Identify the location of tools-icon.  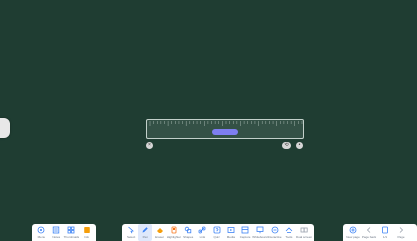
(289, 230).